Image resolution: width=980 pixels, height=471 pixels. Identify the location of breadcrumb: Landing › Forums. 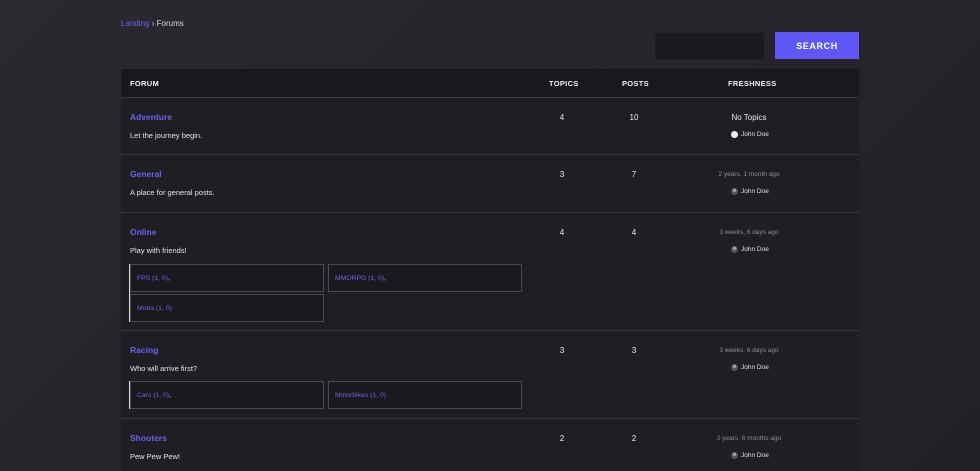
(152, 23).